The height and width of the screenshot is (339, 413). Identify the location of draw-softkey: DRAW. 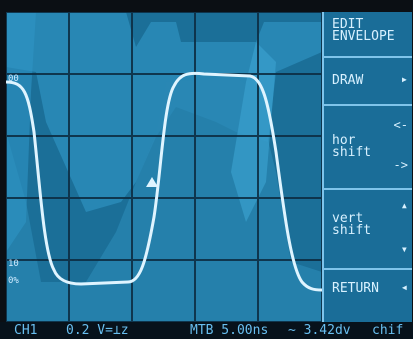
(371, 80).